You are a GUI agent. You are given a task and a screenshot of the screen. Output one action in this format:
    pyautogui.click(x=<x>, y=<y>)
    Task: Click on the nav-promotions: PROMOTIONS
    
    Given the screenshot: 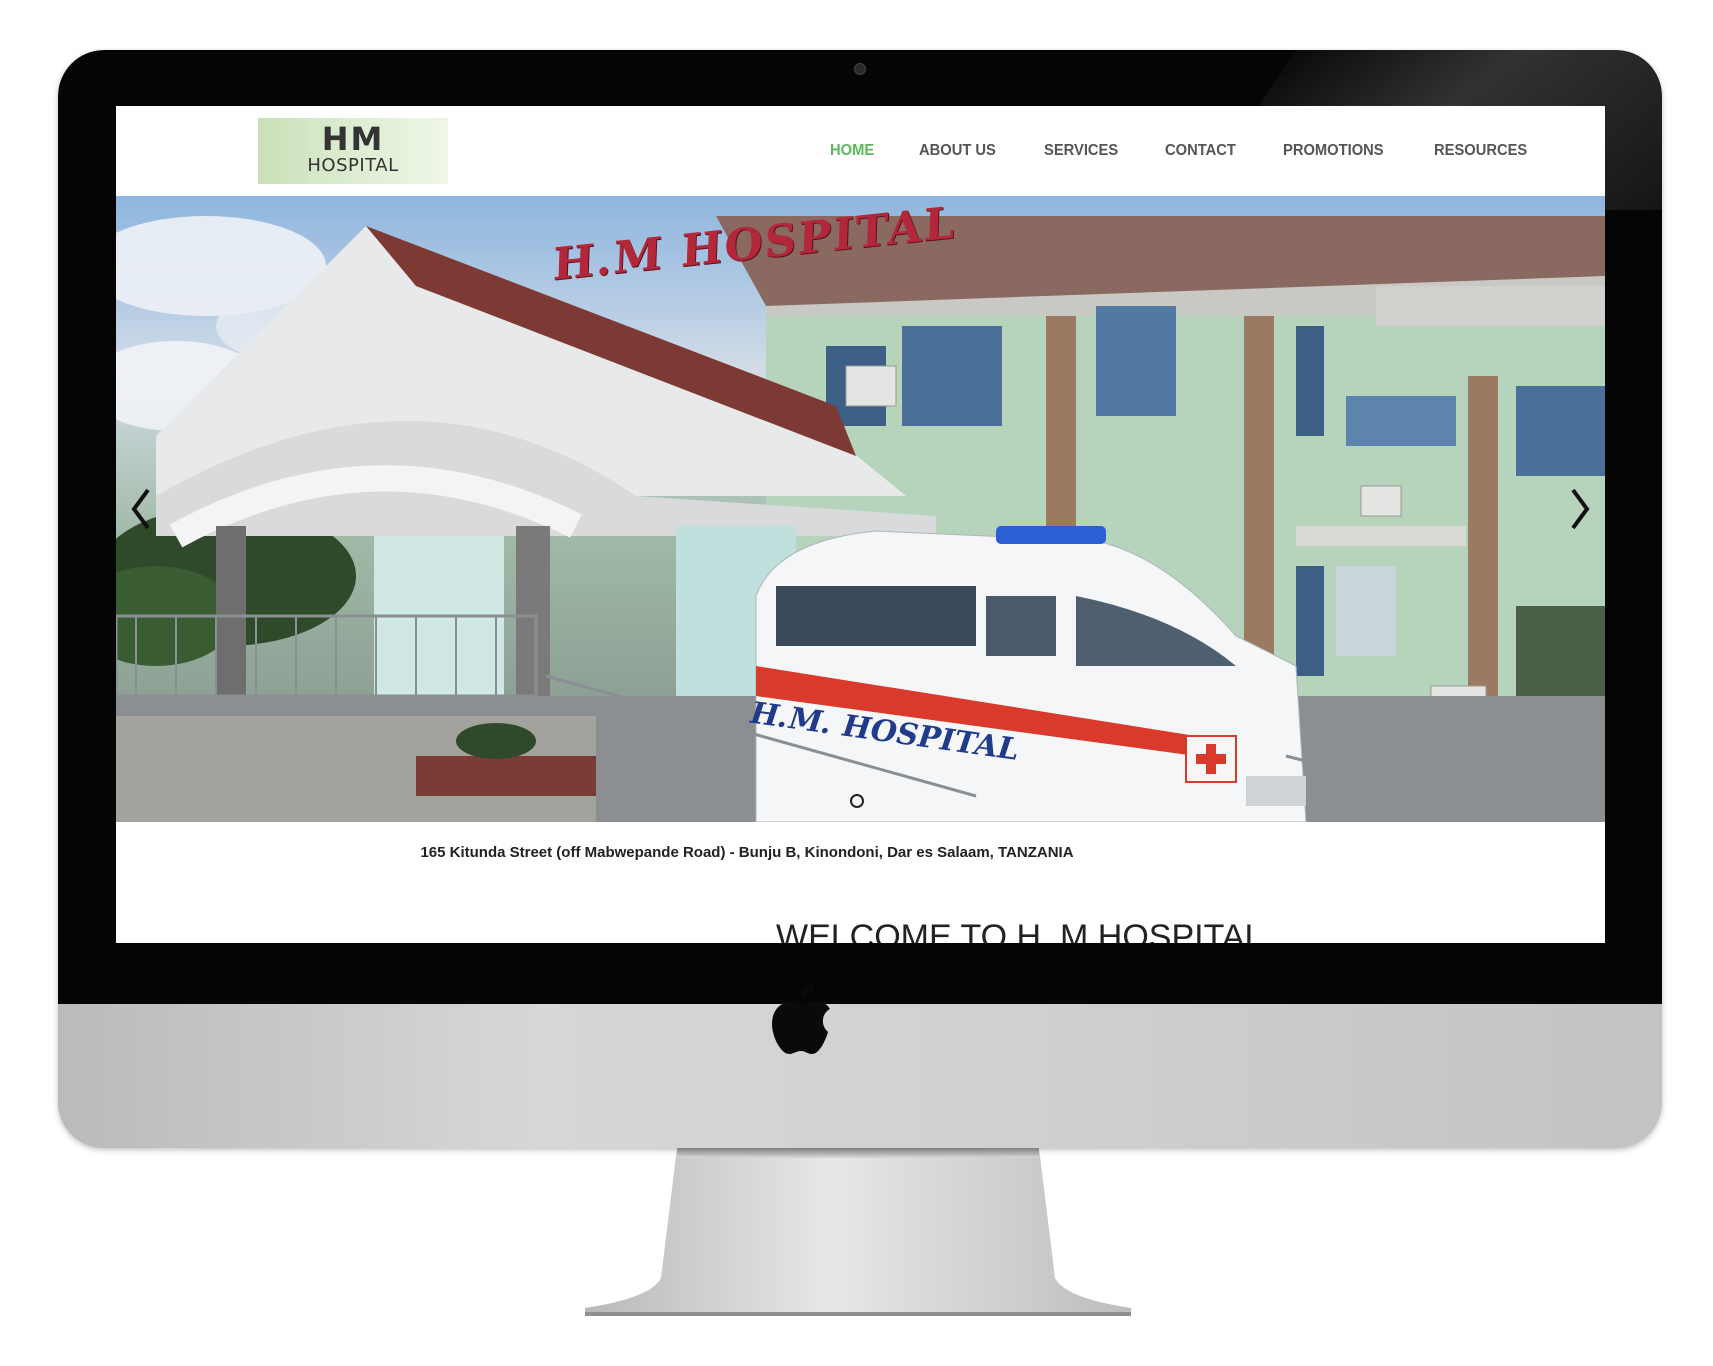 What is the action you would take?
    pyautogui.click(x=1333, y=152)
    